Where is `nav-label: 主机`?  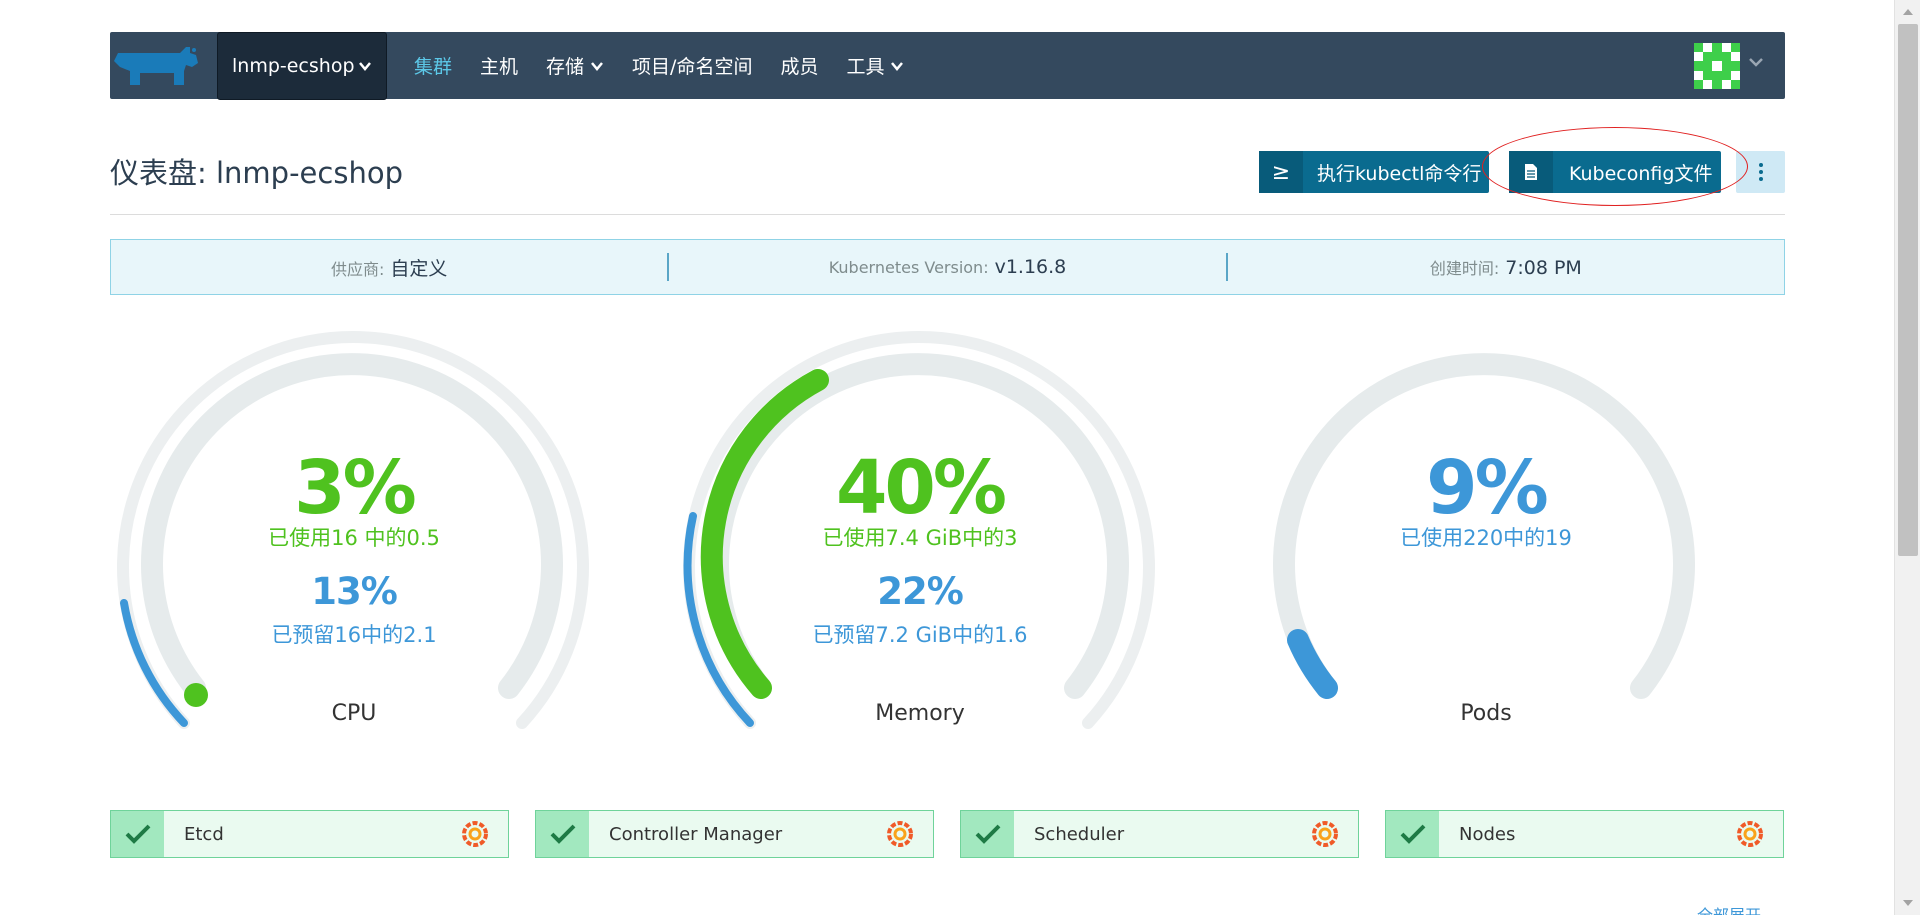 nav-label: 主机 is located at coordinates (499, 67).